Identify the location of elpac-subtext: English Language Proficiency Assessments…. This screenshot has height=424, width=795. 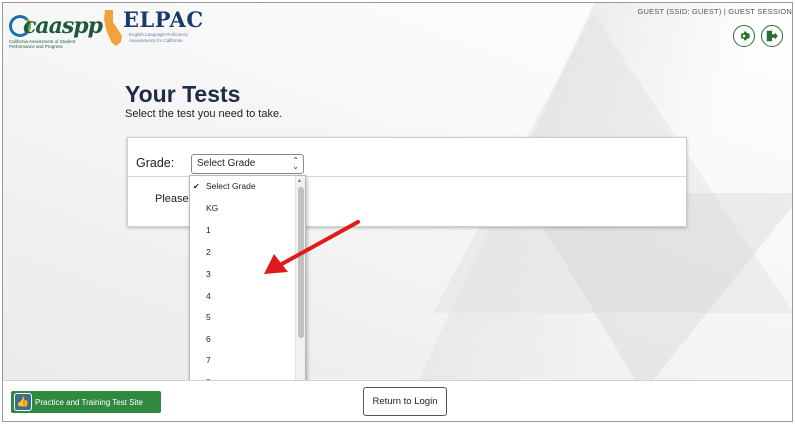
(159, 37).